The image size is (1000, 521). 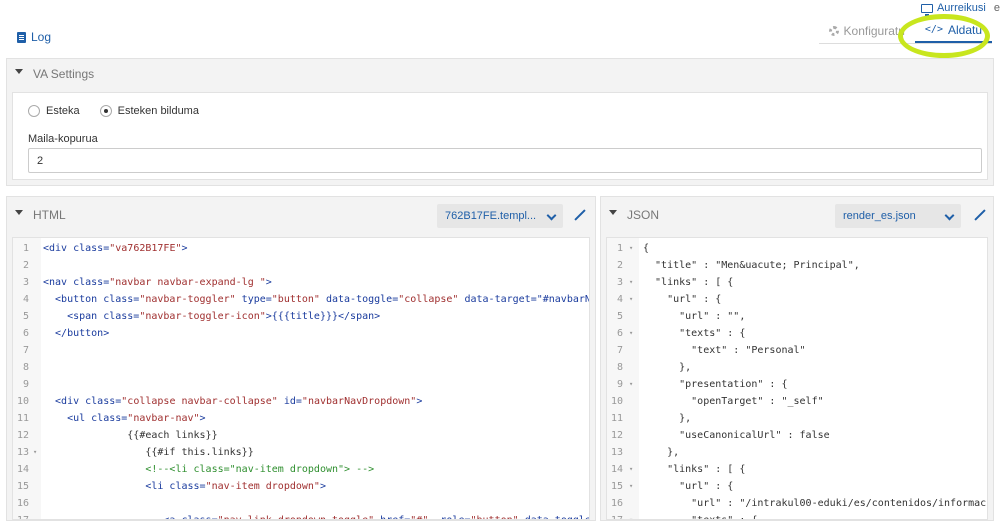 What do you see at coordinates (34, 111) in the screenshot?
I see `radio-link` at bounding box center [34, 111].